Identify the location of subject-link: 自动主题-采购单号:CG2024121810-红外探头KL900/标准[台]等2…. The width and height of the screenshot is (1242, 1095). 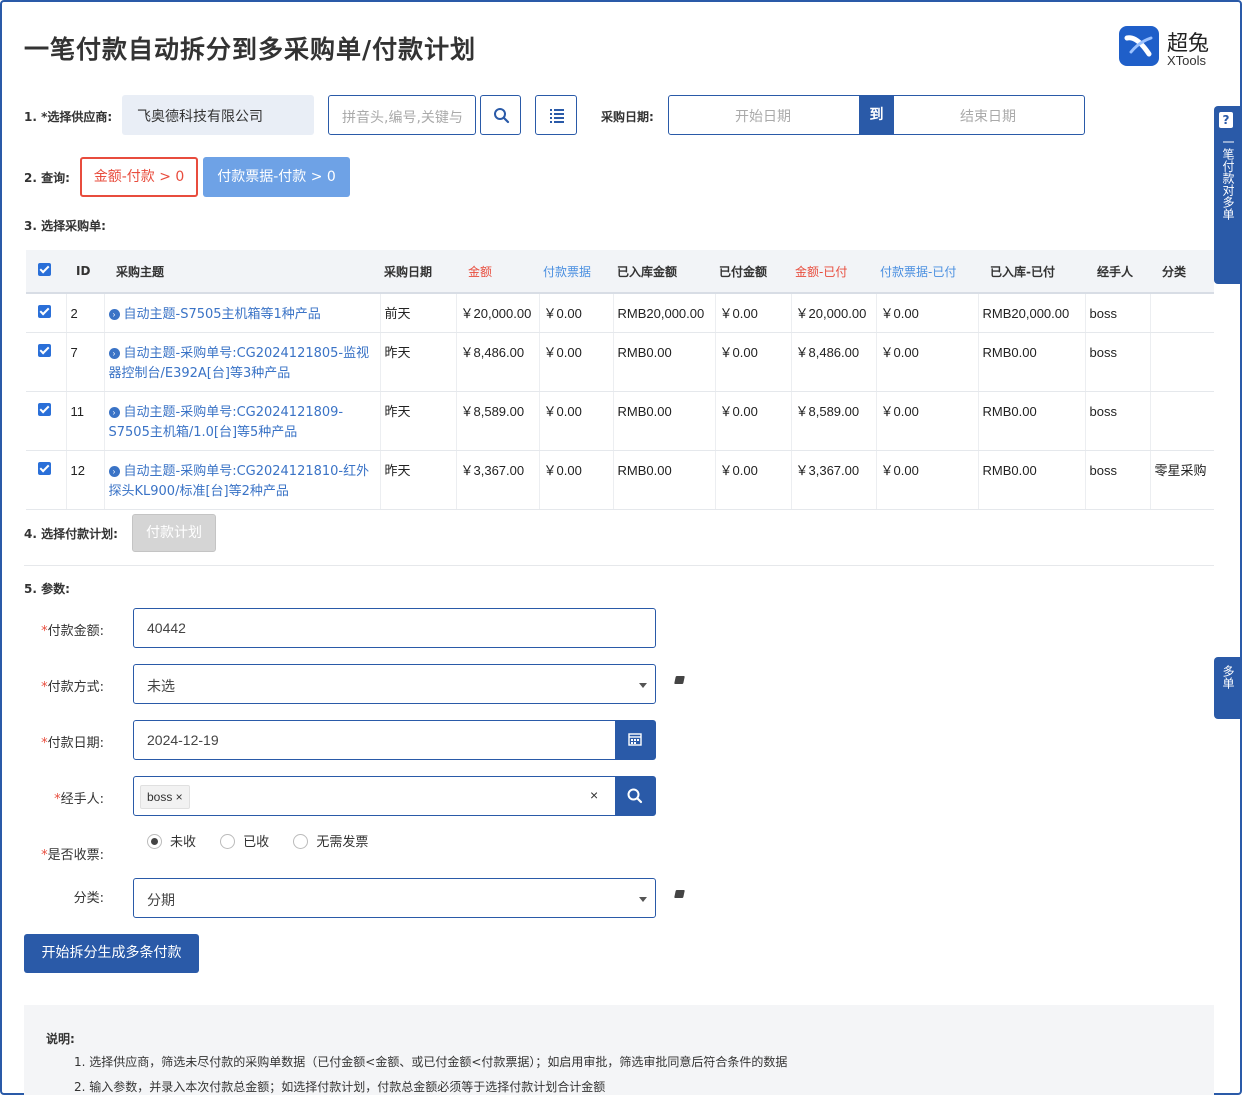
(239, 481).